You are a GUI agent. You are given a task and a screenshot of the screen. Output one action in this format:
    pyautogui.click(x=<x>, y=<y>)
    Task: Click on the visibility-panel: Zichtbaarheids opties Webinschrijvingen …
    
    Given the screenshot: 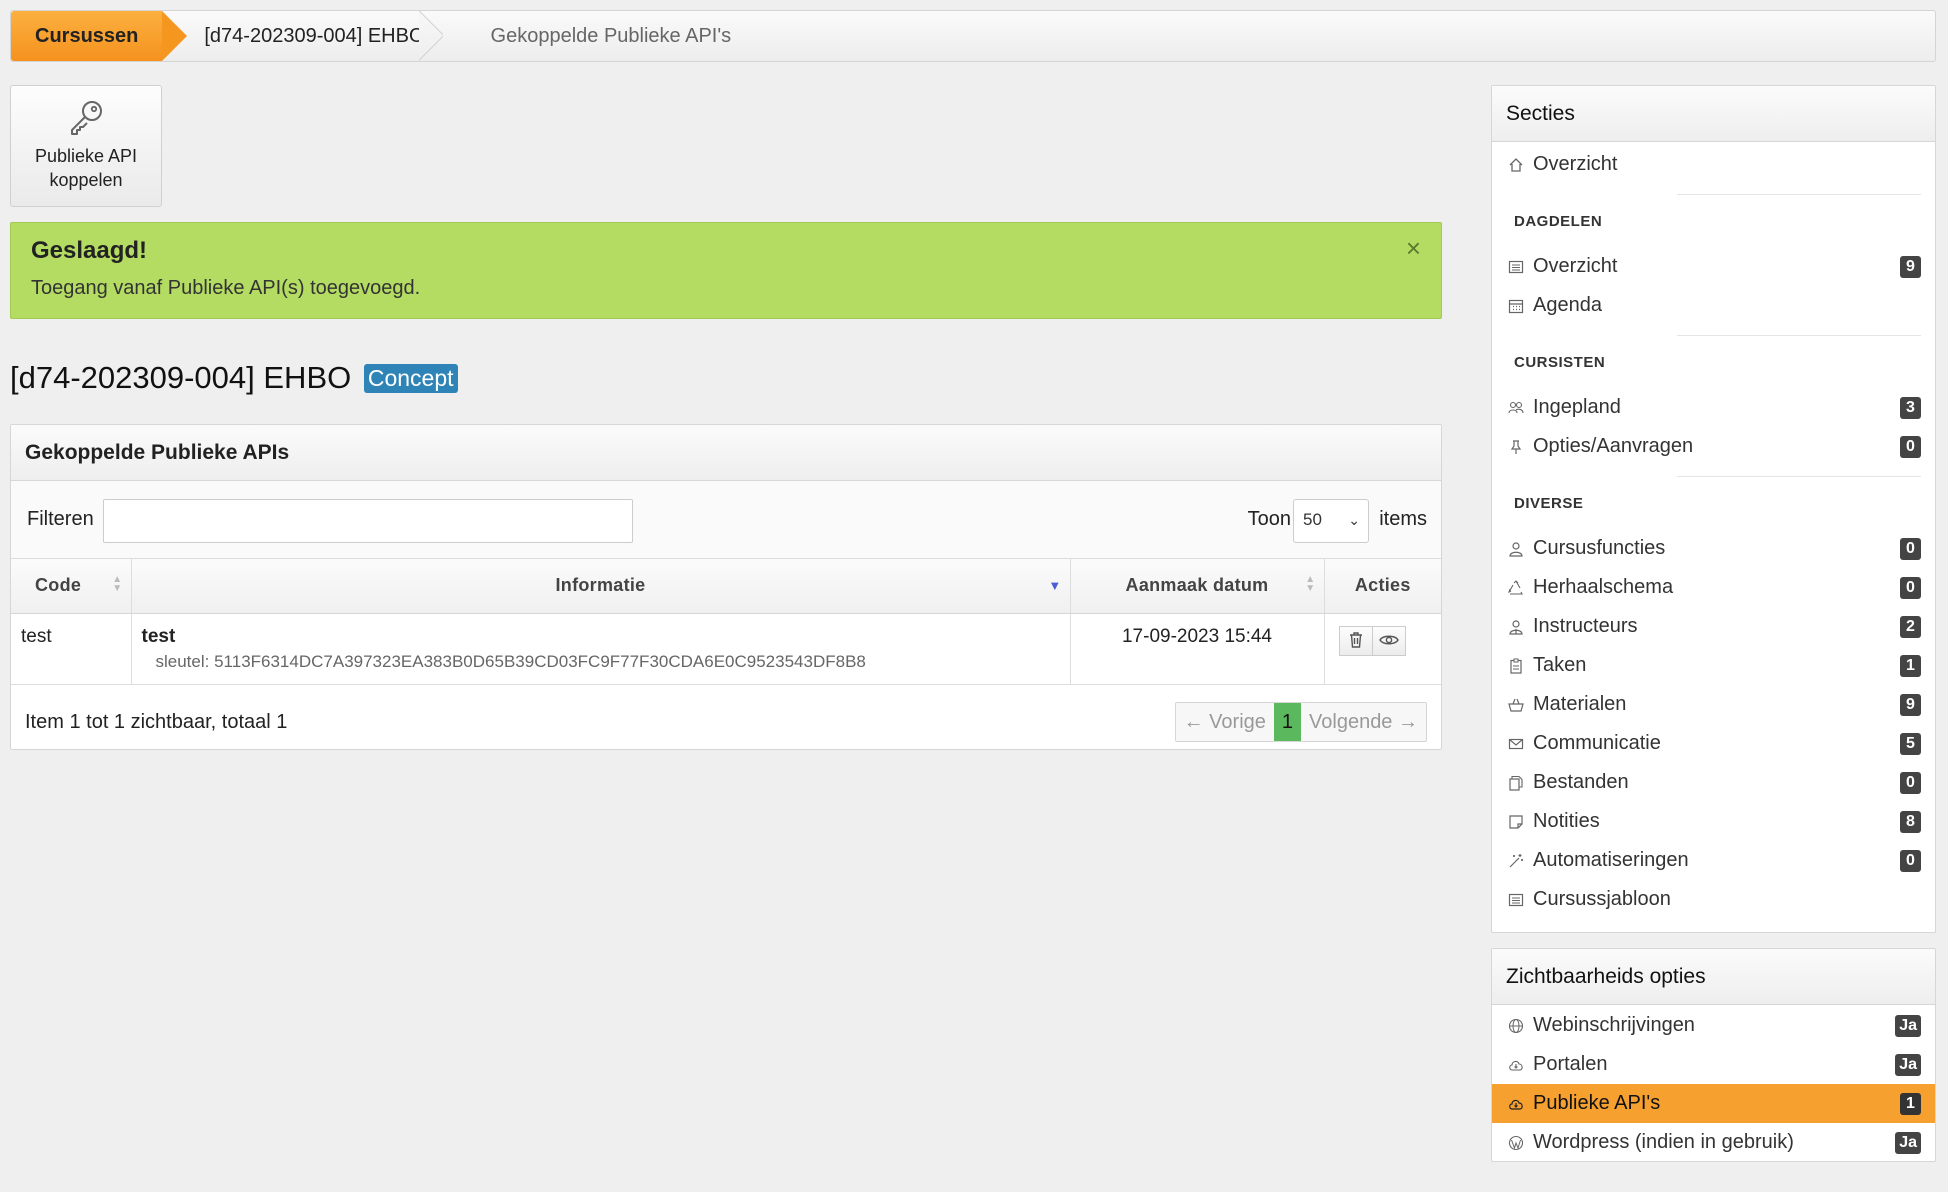 What is the action you would take?
    pyautogui.click(x=1713, y=1055)
    